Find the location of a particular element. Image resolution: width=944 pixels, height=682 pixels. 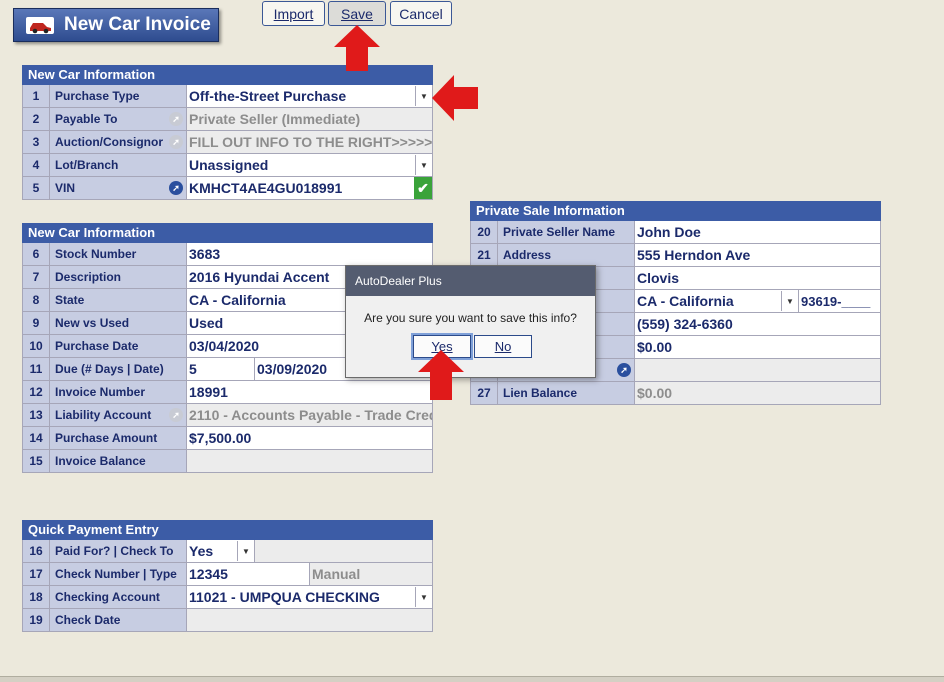

purchase-type-value: Off-the-Street Purchase is located at coordinates (268, 96).